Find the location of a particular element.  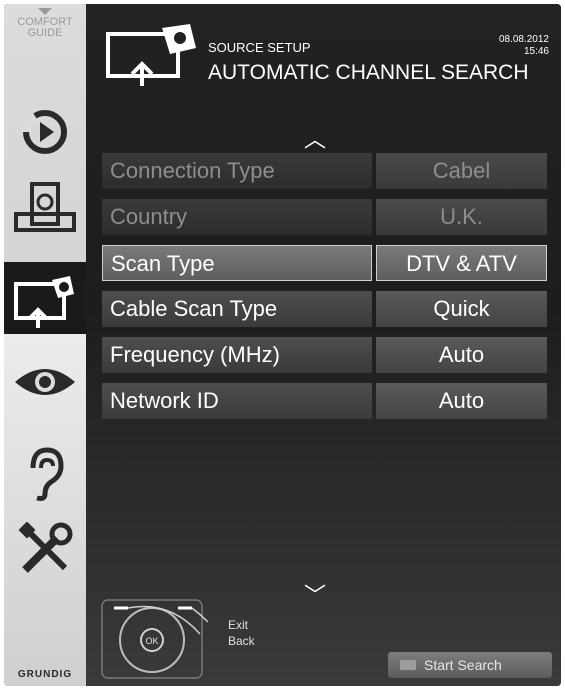

sidebar-item-source-setup is located at coordinates (45, 302).